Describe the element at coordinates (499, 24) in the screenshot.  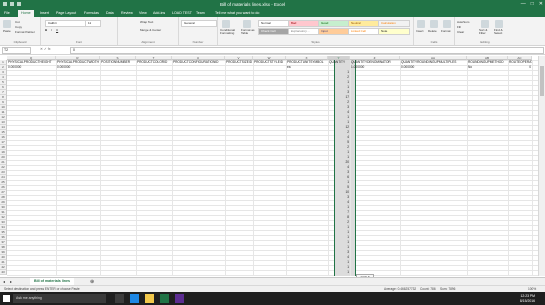
I see `find-select-icon` at that location.